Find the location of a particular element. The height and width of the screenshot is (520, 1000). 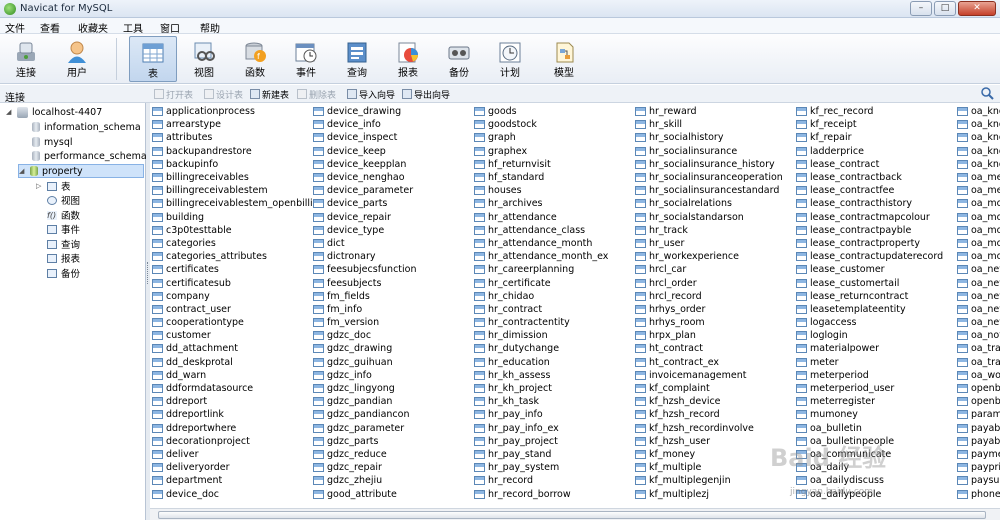

table-item: gdzc_guihuan is located at coordinates (365, 362).